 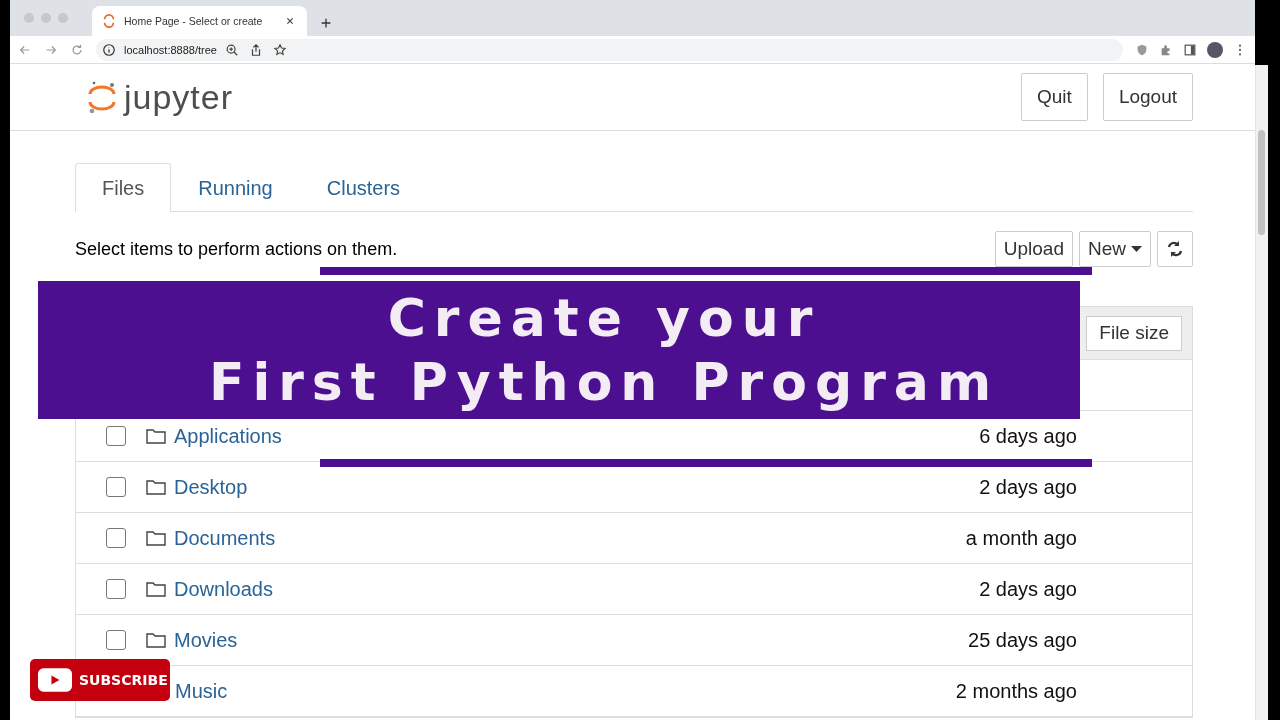 What do you see at coordinates (109, 49) in the screenshot?
I see `info-icon` at bounding box center [109, 49].